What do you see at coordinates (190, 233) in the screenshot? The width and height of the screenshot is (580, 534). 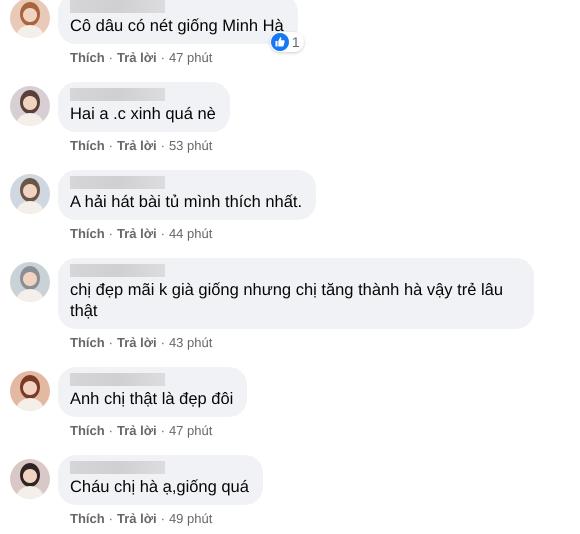 I see `timestamp: 44 phút` at bounding box center [190, 233].